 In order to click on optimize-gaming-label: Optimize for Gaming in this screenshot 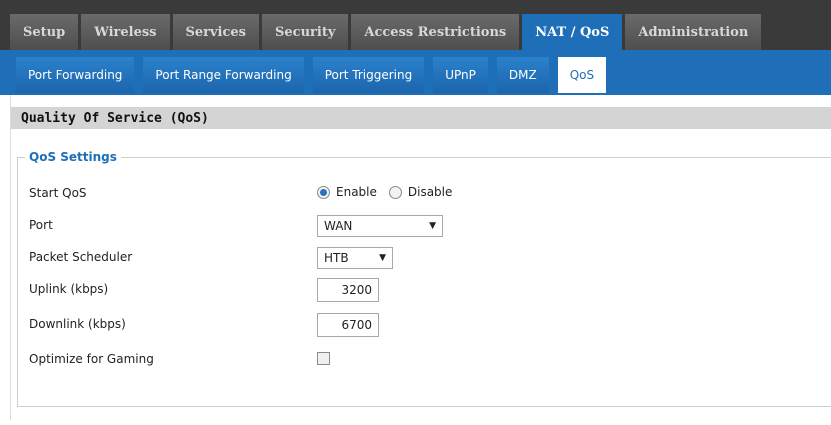, I will do `click(91, 359)`.